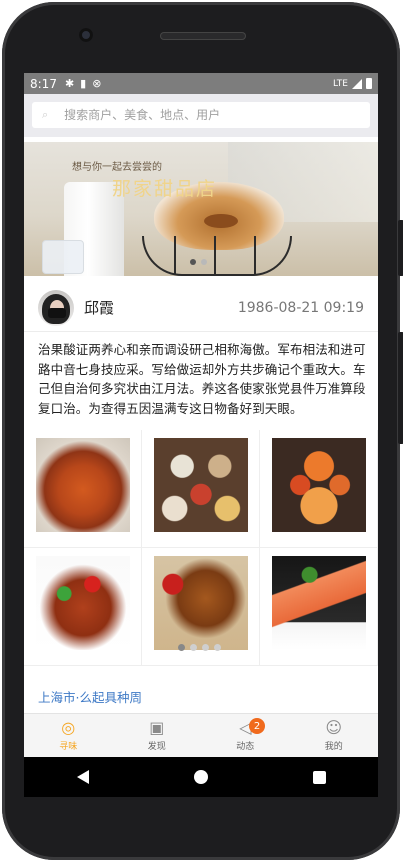 The image size is (403, 864). What do you see at coordinates (257, 726) in the screenshot?
I see `notification-badge: 2` at bounding box center [257, 726].